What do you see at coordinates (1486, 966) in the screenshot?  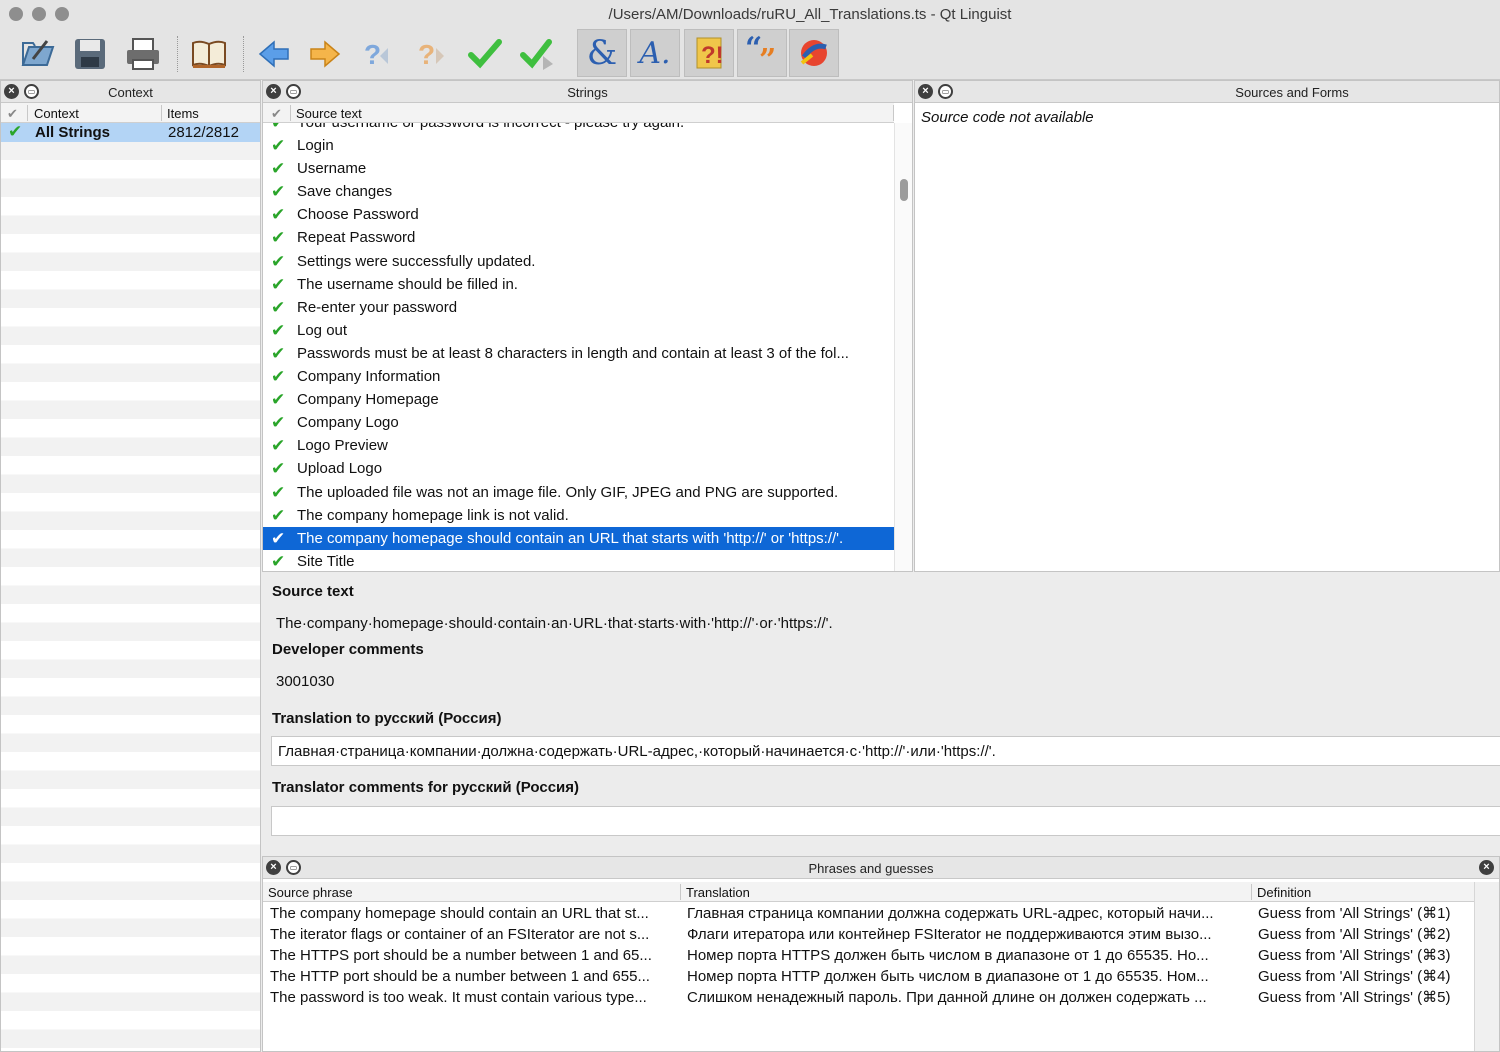 I see `phrases-scrollbar` at bounding box center [1486, 966].